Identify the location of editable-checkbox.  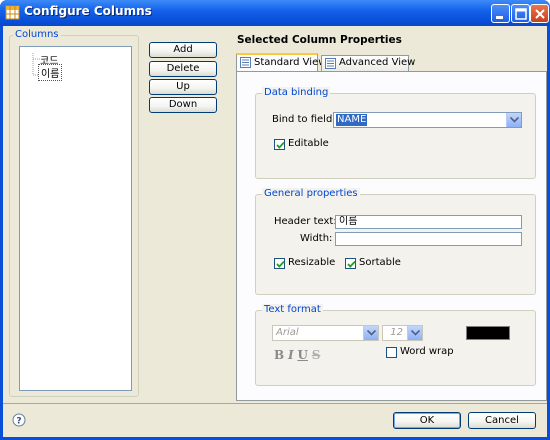
(279, 144).